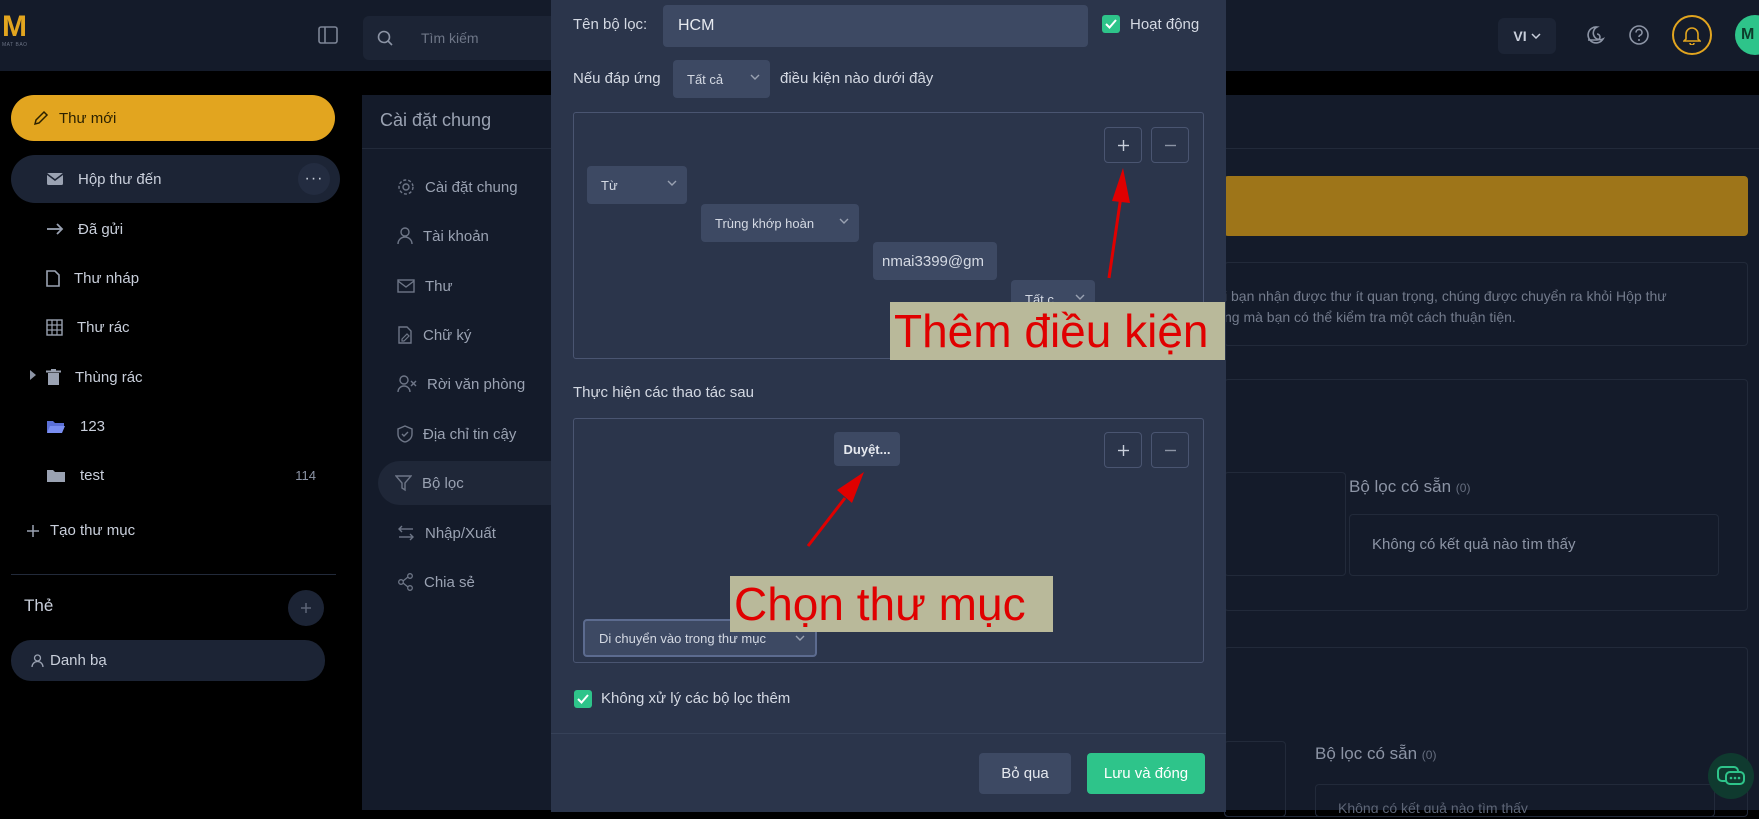 The image size is (1759, 819). I want to click on annotation-arrow-head-choose-folder, so click(850, 487).